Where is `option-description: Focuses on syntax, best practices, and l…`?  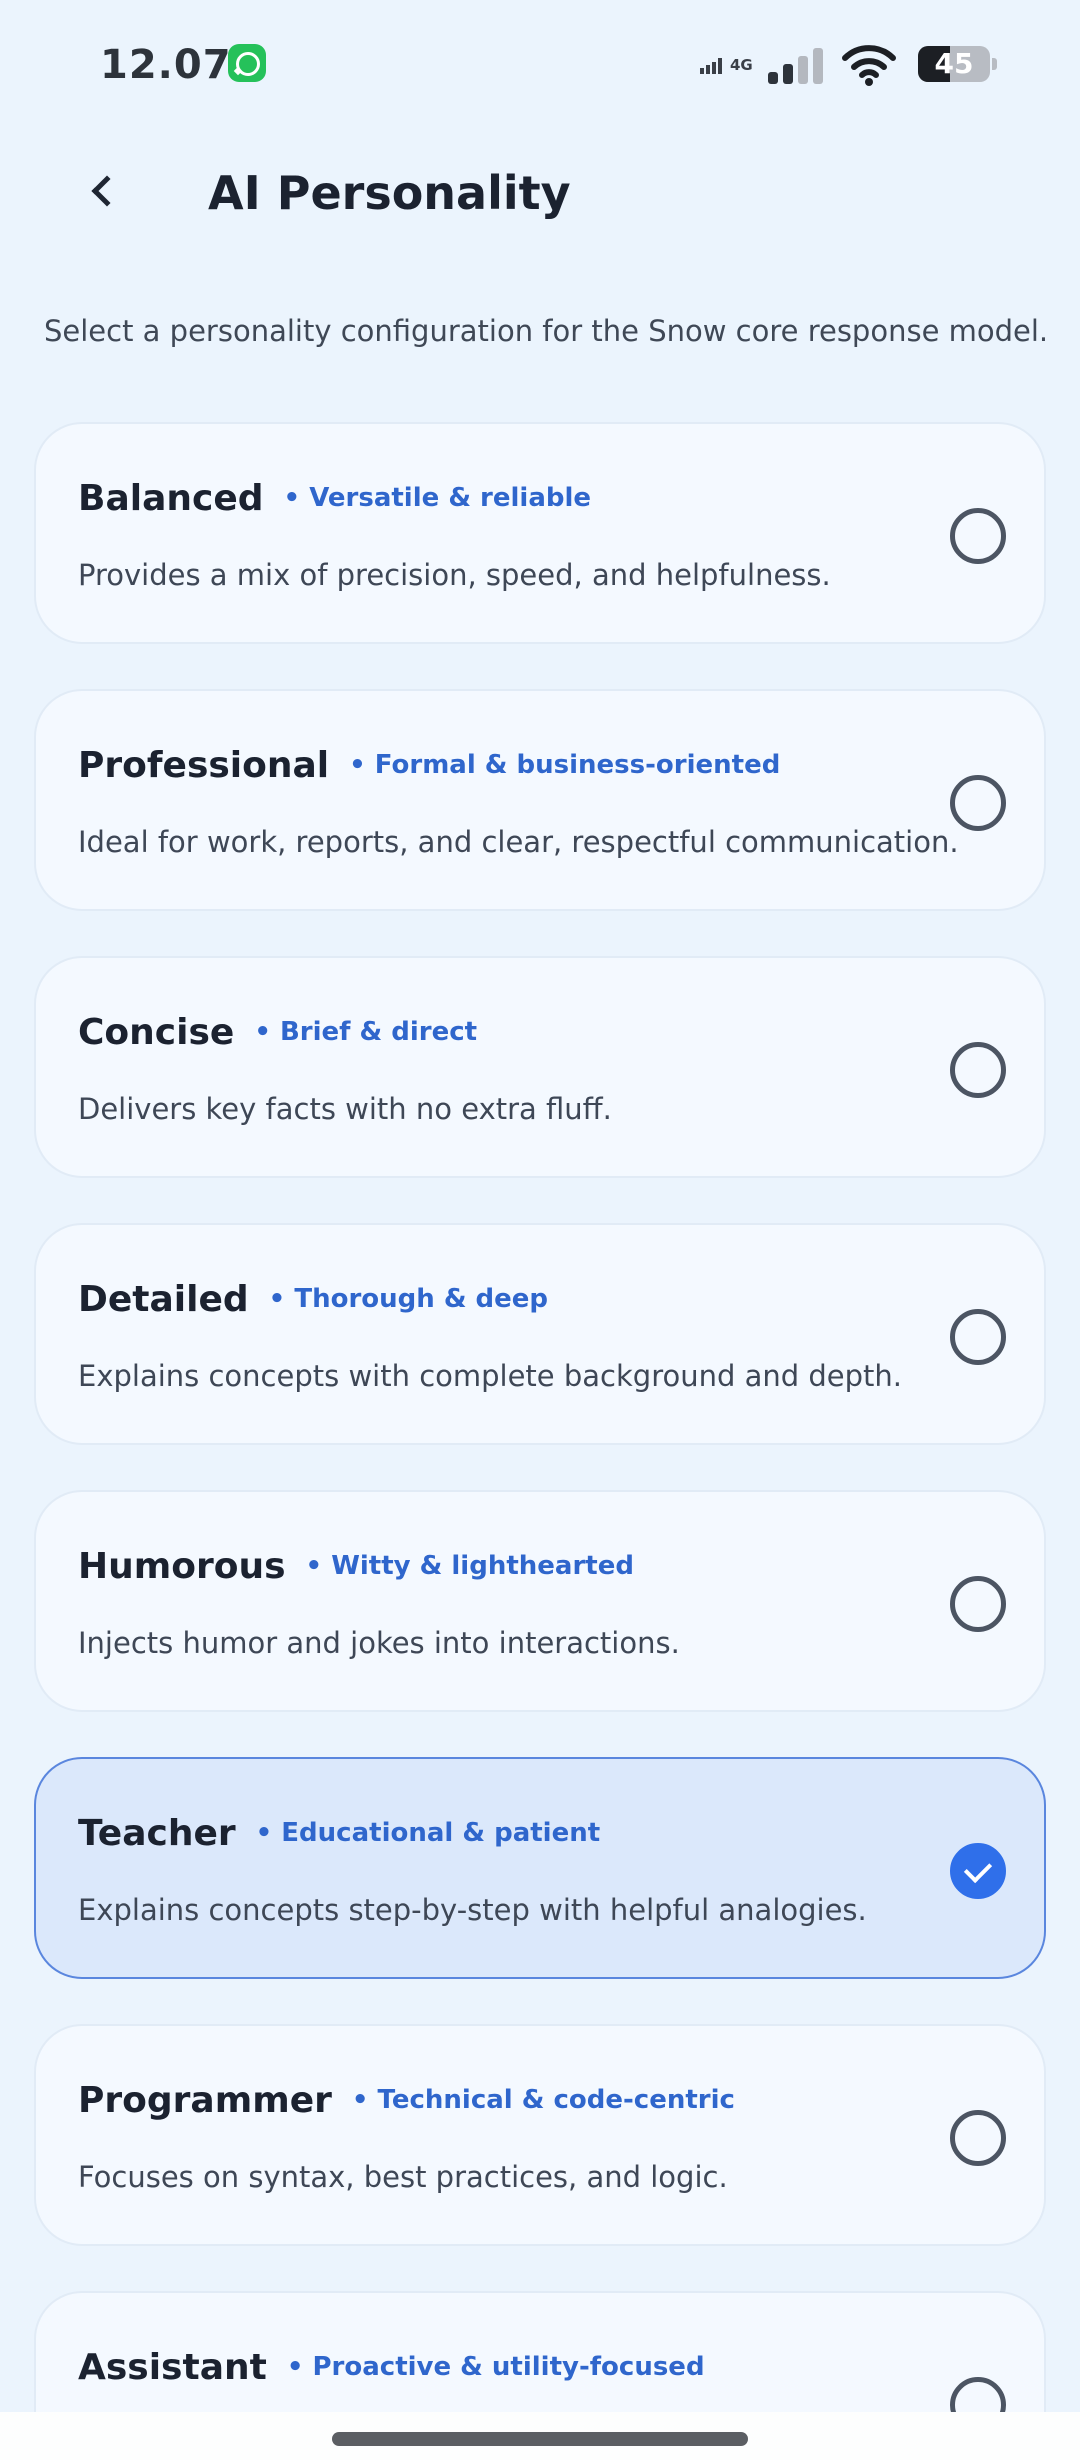
option-description: Focuses on syntax, best practices, and l… is located at coordinates (403, 2177).